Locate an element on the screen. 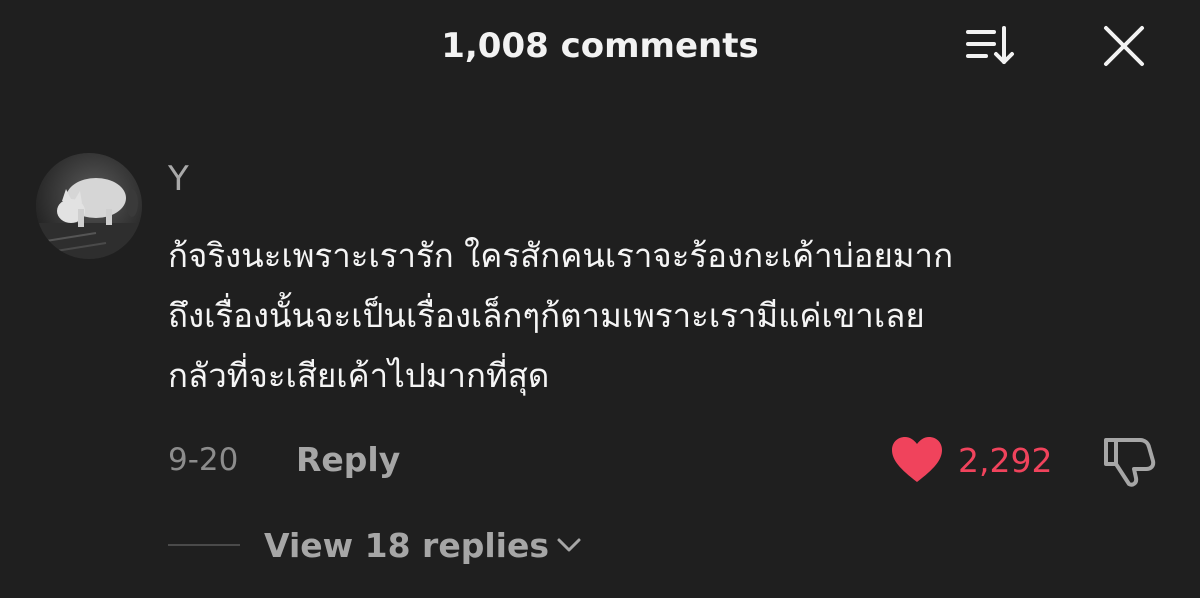  heart-icon is located at coordinates (917, 459).